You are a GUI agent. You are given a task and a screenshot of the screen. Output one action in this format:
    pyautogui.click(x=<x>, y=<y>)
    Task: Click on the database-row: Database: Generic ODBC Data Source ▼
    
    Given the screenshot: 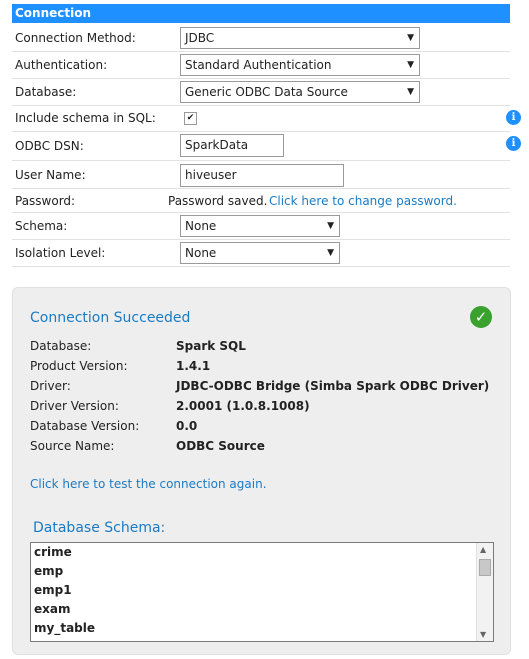 What is the action you would take?
    pyautogui.click(x=261, y=92)
    